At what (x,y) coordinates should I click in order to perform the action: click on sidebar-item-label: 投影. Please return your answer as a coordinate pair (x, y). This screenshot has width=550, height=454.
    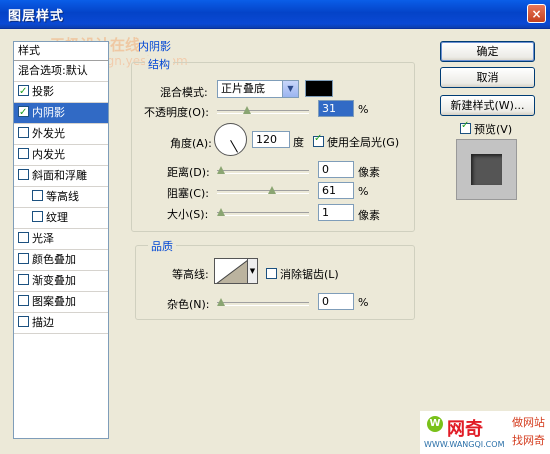
    Looking at the image, I should click on (43, 91).